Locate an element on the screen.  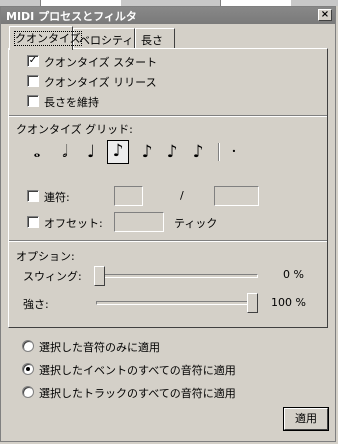
quantize-release-checkbox is located at coordinates (33, 81).